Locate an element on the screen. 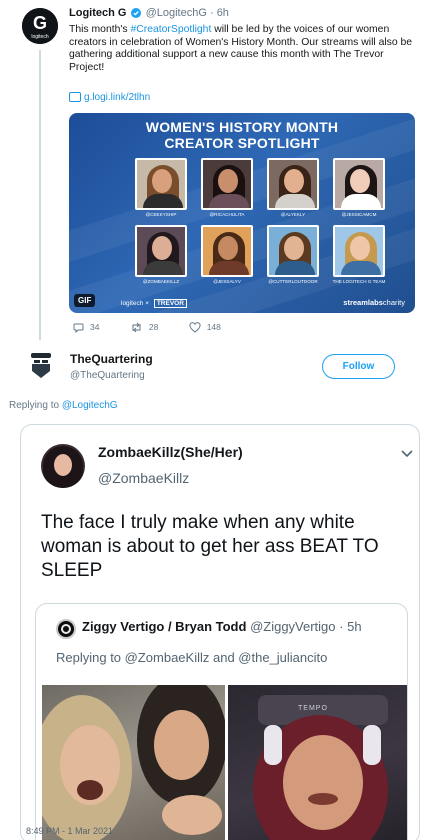 The height and width of the screenshot is (840, 445). thequartering-avatar is located at coordinates (41, 365).